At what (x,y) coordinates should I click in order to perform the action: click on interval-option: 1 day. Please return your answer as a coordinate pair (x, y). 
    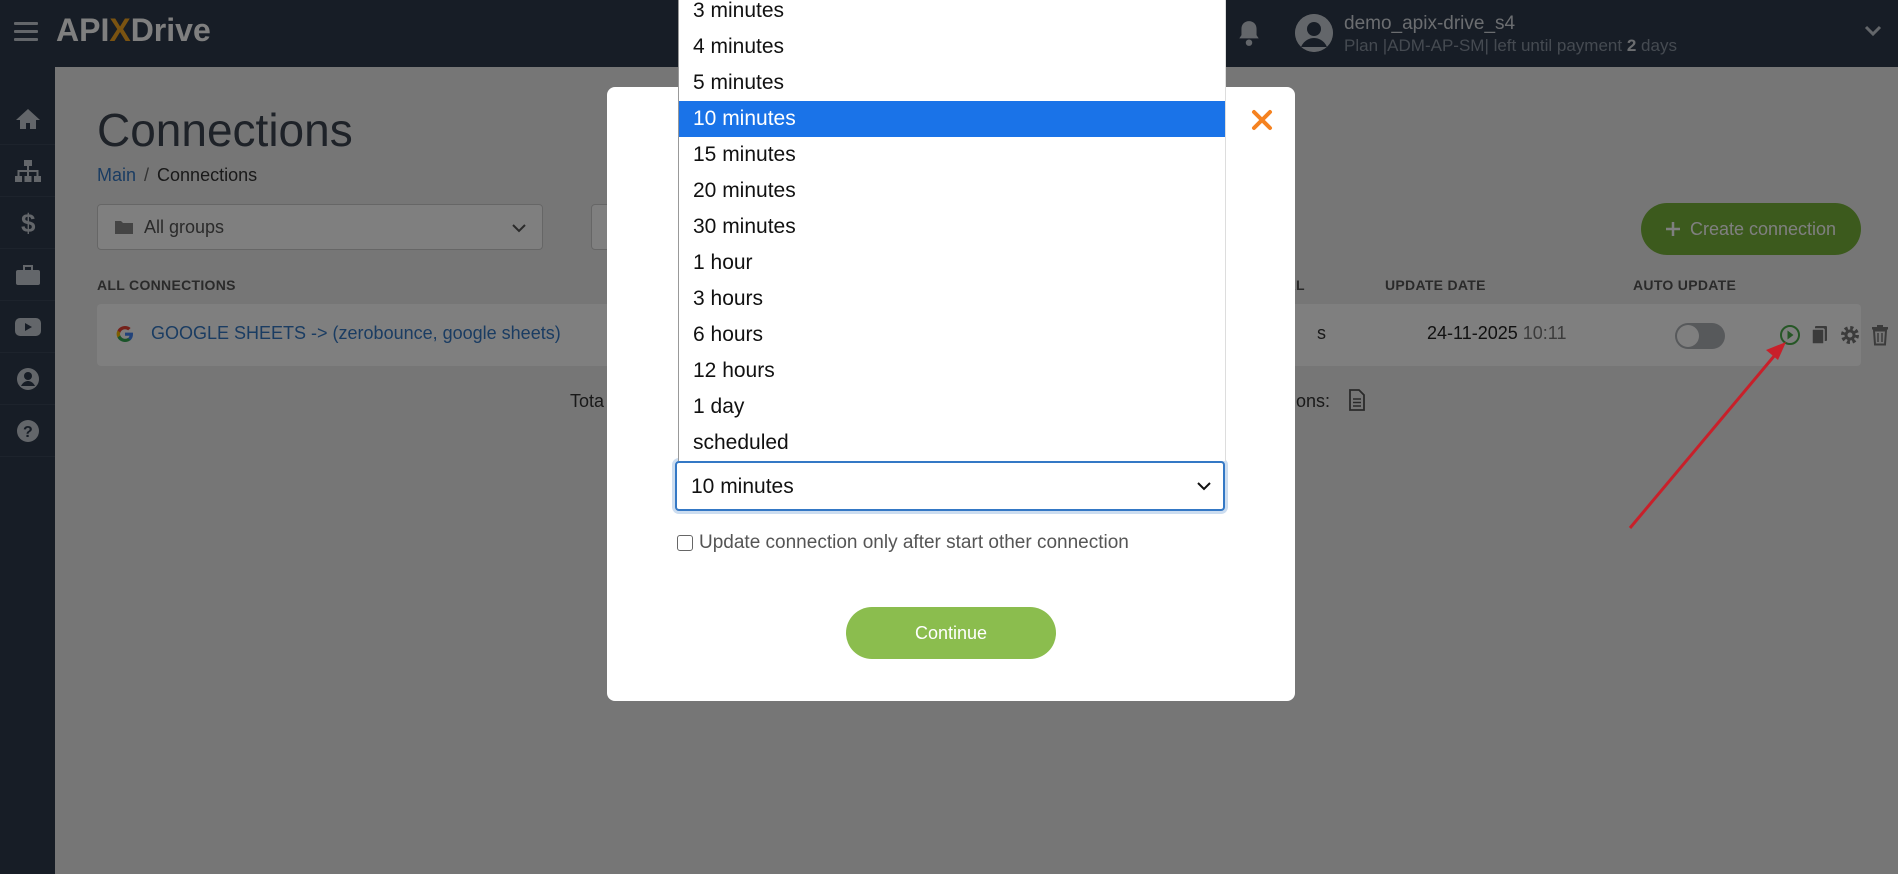
    Looking at the image, I should click on (952, 407).